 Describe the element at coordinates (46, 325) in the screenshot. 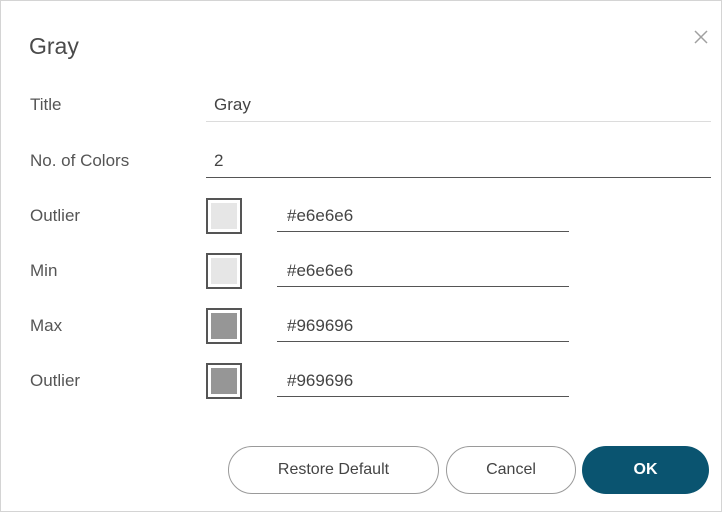

I see `color-label-max: Max` at that location.